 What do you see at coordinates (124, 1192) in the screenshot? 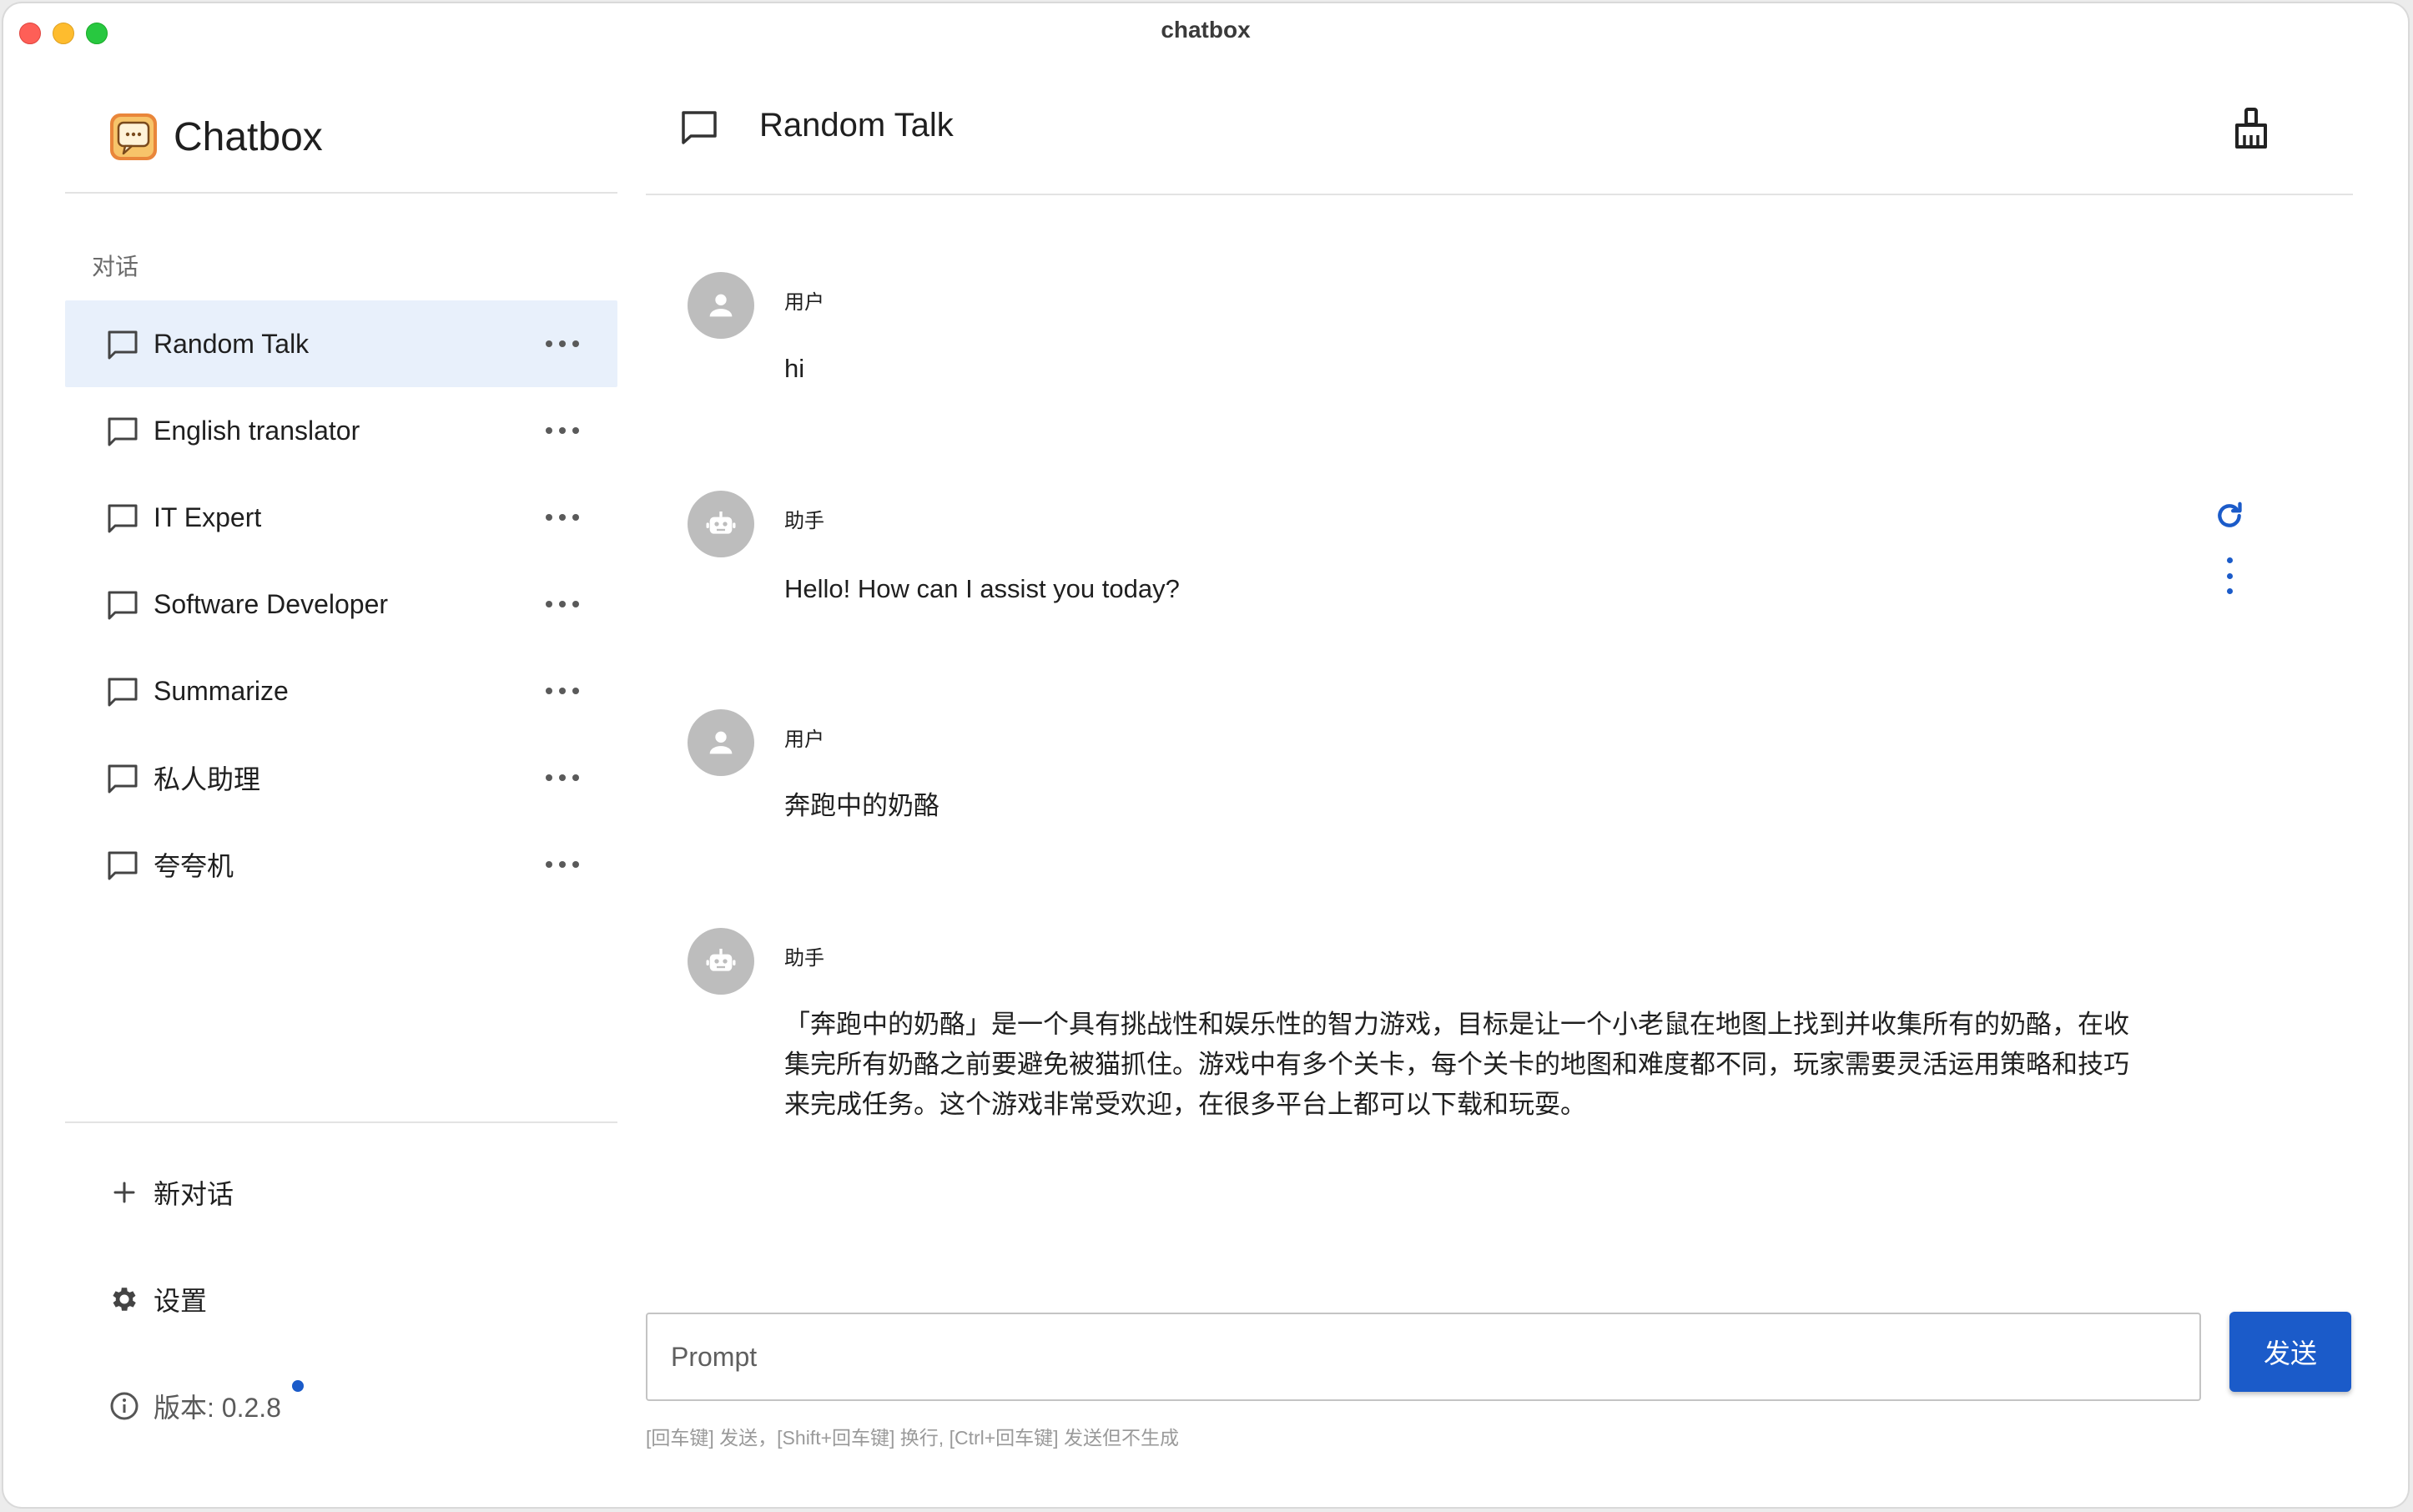
I see `plus-icon` at bounding box center [124, 1192].